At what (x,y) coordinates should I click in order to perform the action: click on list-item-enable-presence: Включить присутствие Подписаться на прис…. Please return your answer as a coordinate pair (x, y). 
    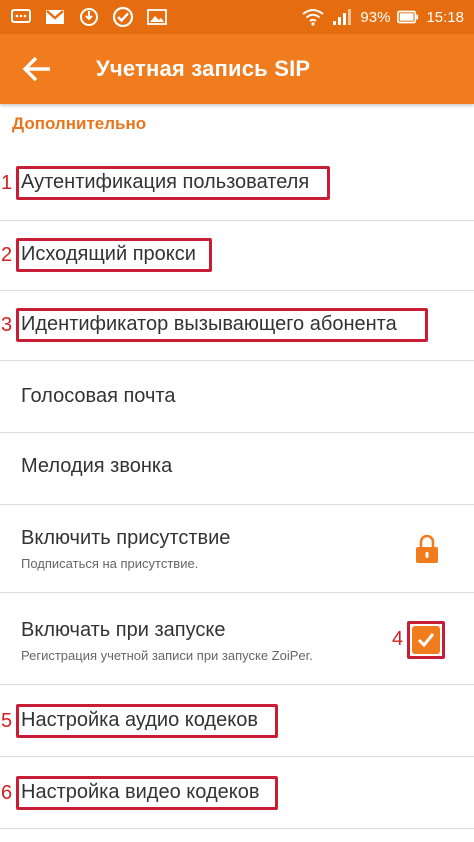
    Looking at the image, I should click on (237, 549).